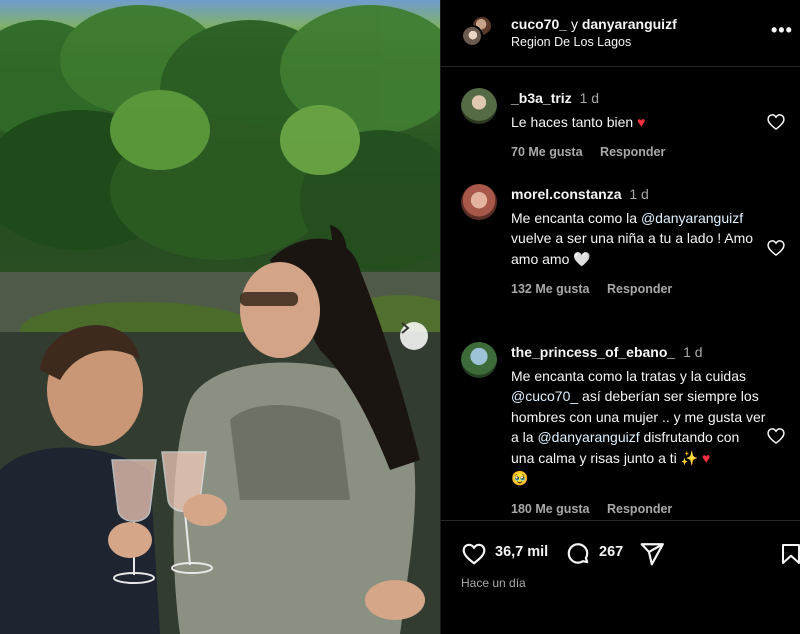  I want to click on more-horizontal-icon: •••, so click(782, 30).